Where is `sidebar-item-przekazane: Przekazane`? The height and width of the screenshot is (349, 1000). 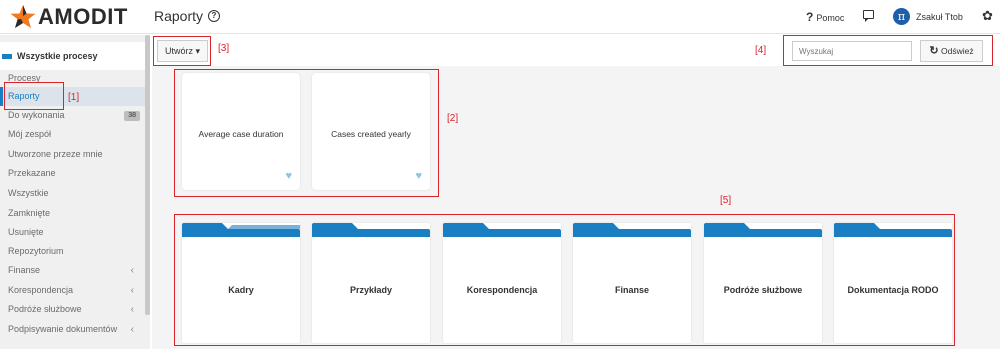
sidebar-item-przekazane: Przekazane is located at coordinates (73, 173).